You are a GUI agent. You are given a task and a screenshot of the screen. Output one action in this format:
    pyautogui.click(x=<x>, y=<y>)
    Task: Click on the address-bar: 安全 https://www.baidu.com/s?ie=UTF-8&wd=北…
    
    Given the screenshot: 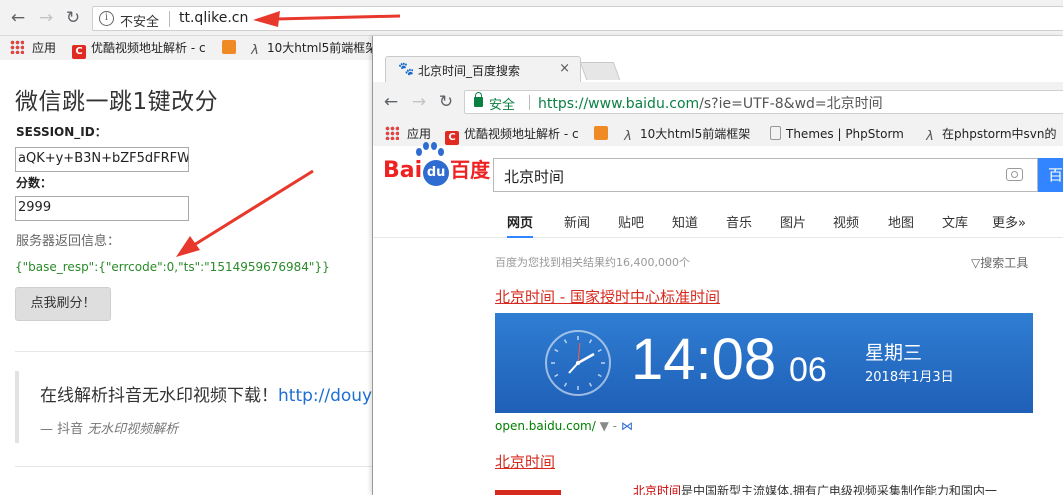 What is the action you would take?
    pyautogui.click(x=763, y=102)
    